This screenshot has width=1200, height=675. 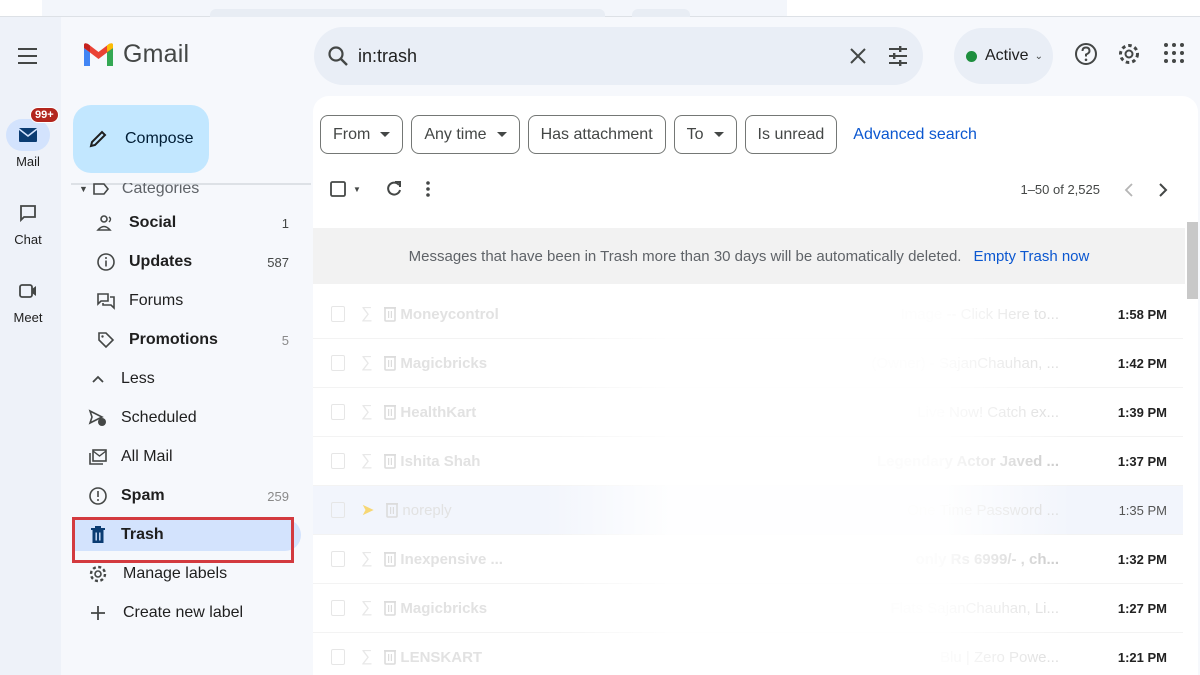 What do you see at coordinates (338, 189) in the screenshot?
I see `checkbox-icon` at bounding box center [338, 189].